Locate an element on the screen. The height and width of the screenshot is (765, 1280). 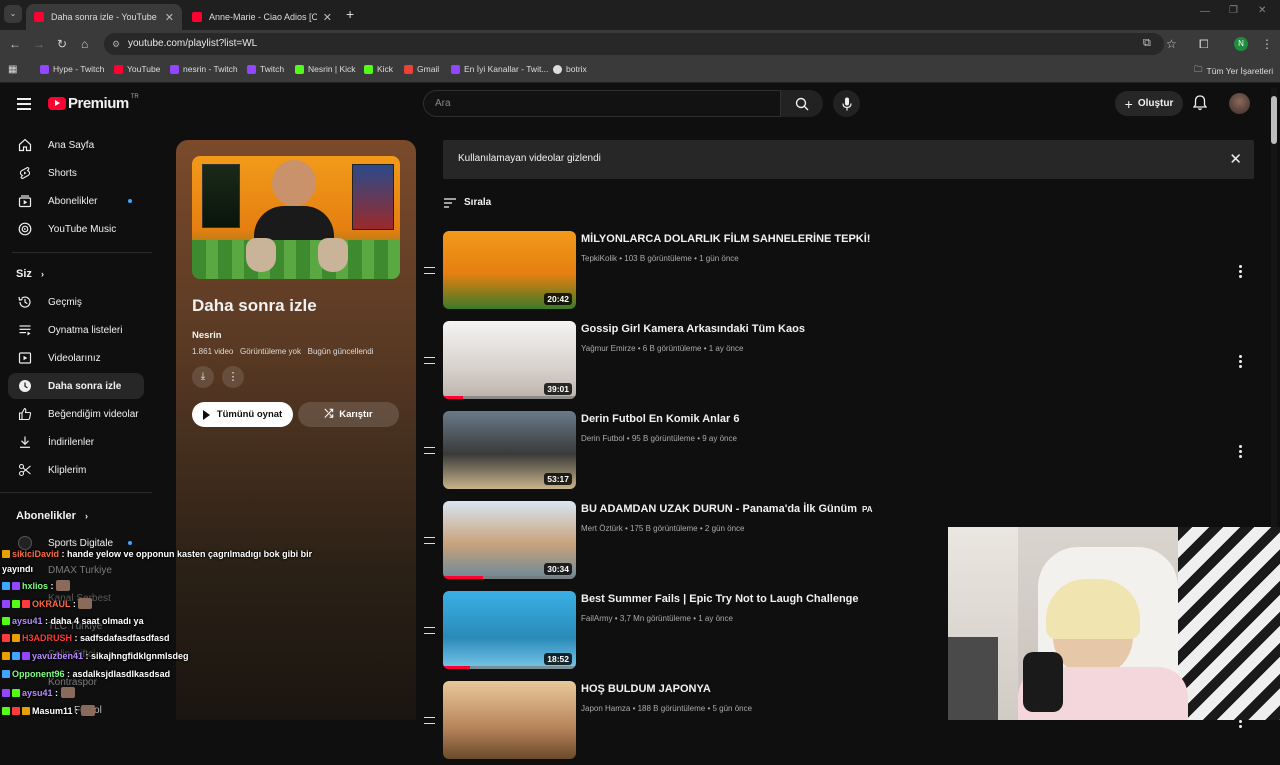
video-thumbnail: 53:17 is located at coordinates (509, 450).